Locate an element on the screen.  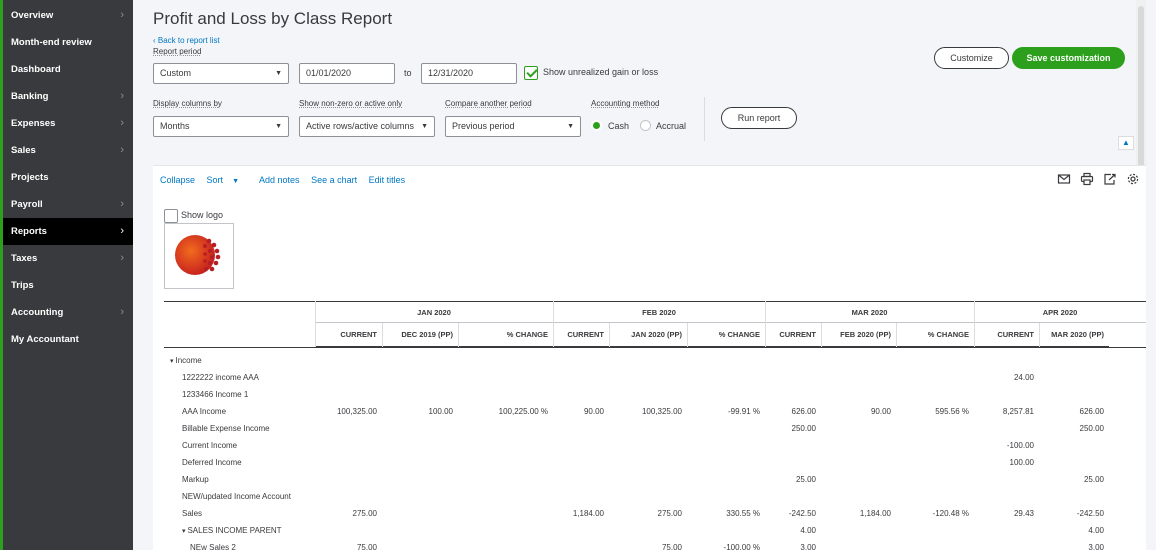
table-row: Billable Expense Income 250.00 250.00 is located at coordinates (655, 428).